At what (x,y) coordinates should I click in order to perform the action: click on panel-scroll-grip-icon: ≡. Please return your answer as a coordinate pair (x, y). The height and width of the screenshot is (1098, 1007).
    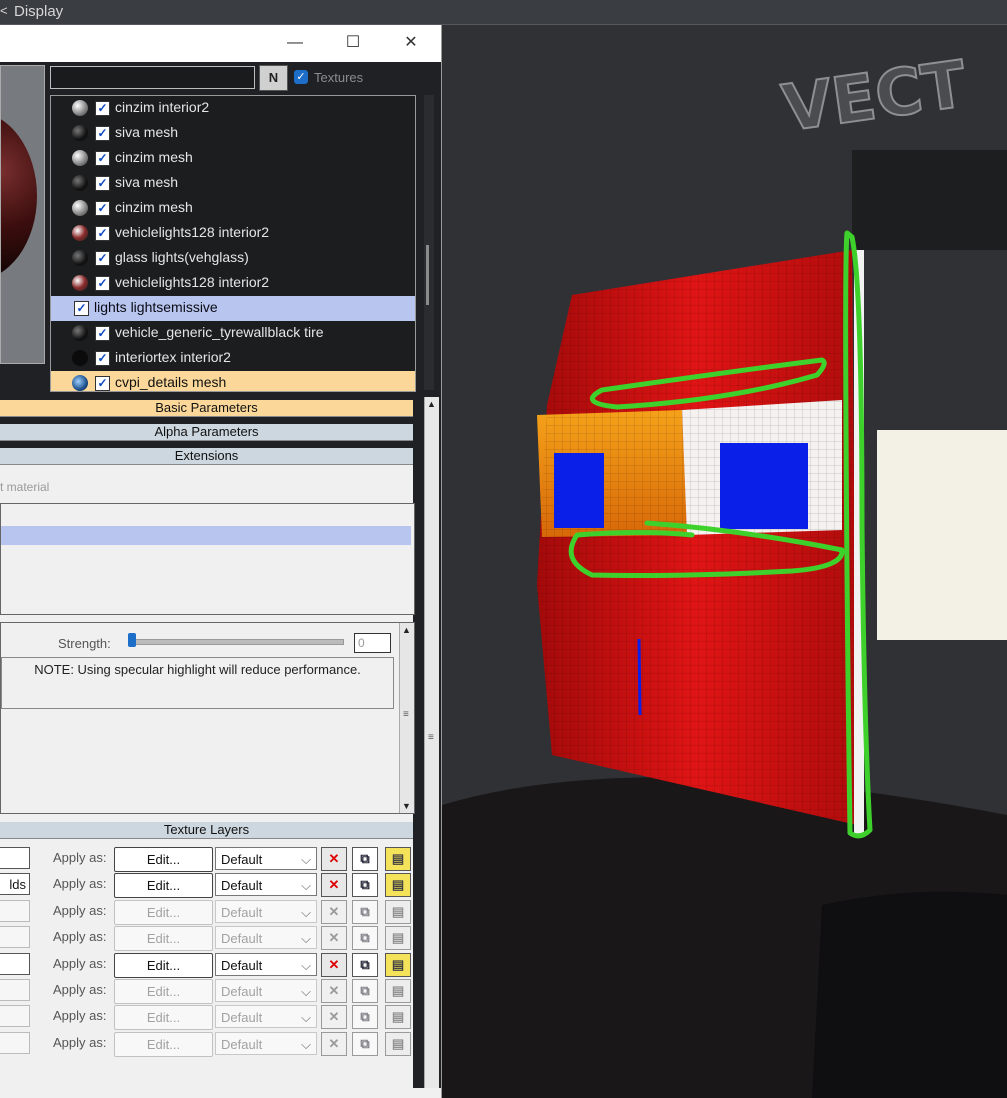
    Looking at the image, I should click on (431, 737).